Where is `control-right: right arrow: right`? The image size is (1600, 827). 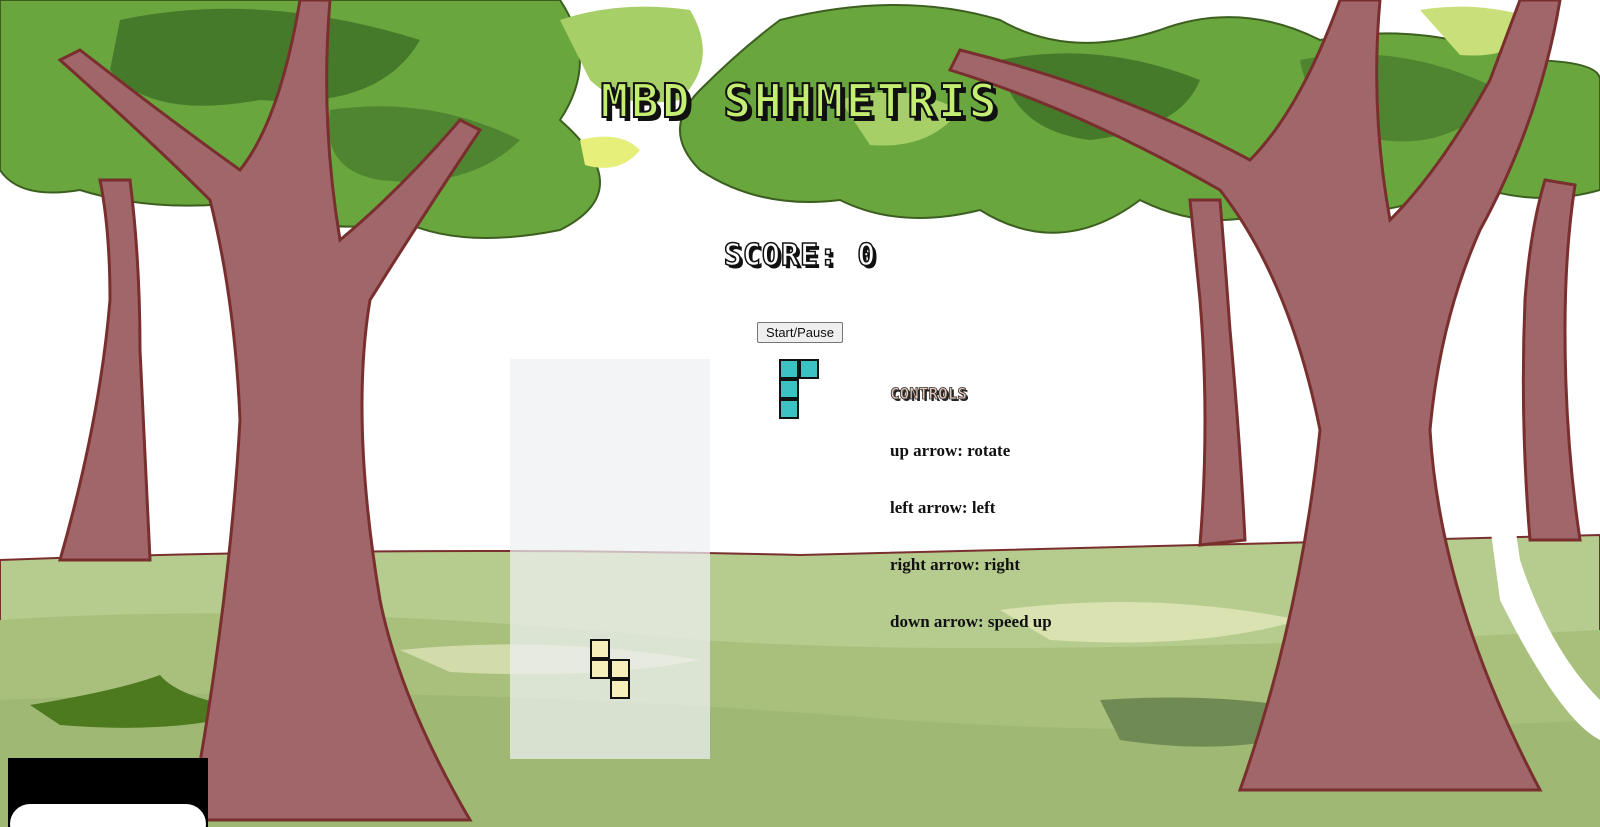
control-right: right arrow: right is located at coordinates (955, 564).